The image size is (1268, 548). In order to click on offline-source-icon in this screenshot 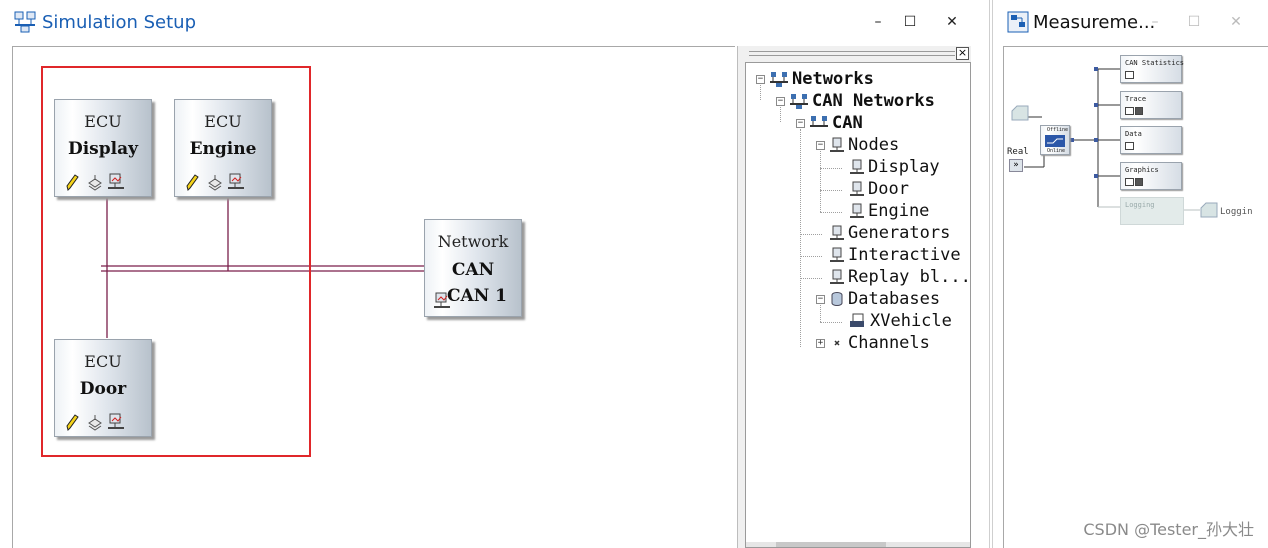, I will do `click(1020, 113)`.